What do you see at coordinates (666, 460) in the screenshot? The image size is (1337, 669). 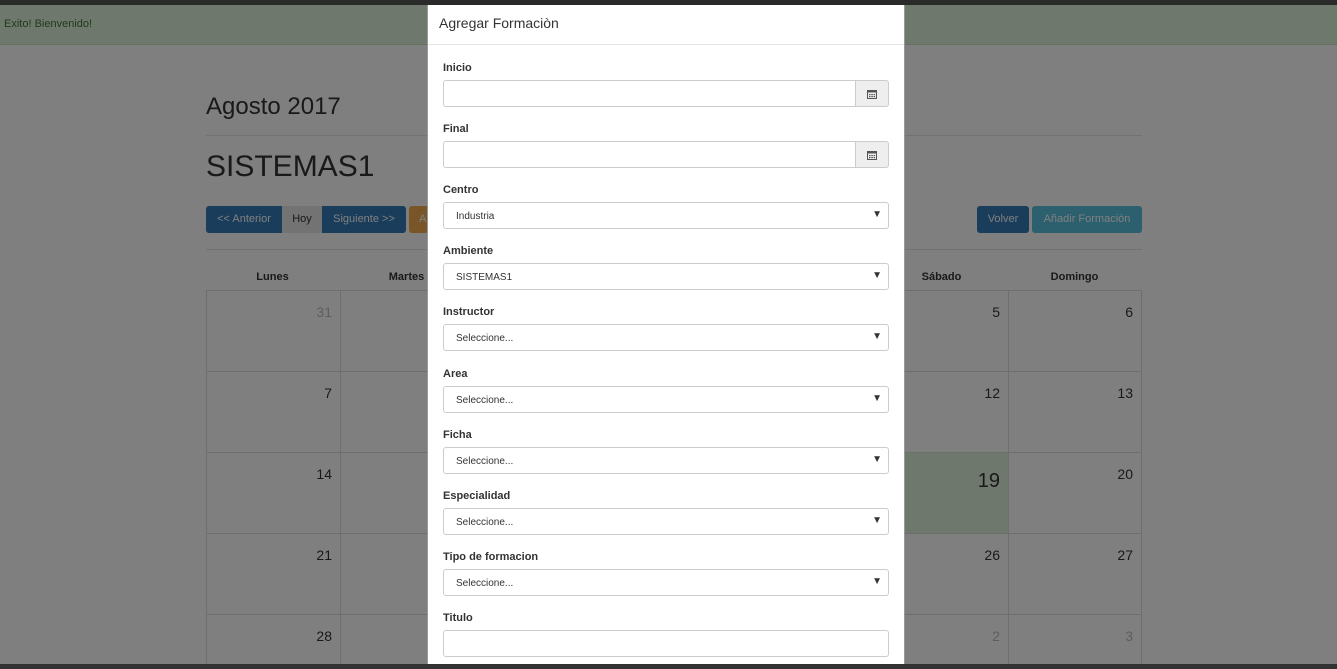 I see `ficha-select: Seleccione... ▼` at bounding box center [666, 460].